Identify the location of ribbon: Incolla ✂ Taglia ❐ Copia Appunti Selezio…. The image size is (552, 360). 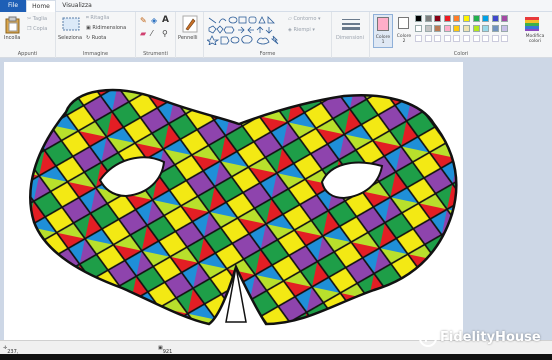
(276, 35).